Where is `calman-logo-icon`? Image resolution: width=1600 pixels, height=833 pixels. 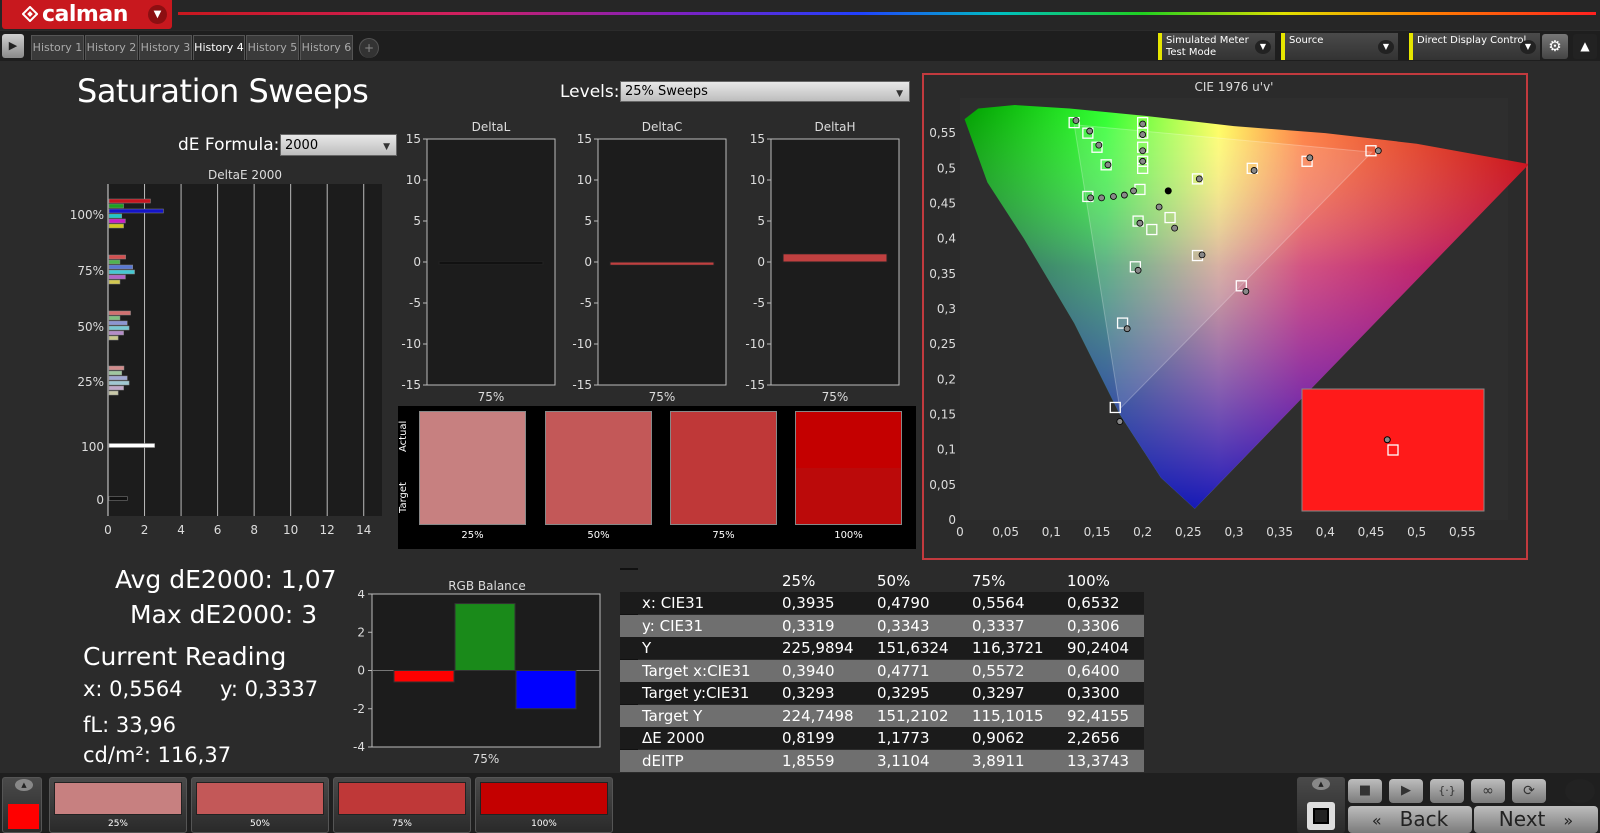 calman-logo-icon is located at coordinates (30, 14).